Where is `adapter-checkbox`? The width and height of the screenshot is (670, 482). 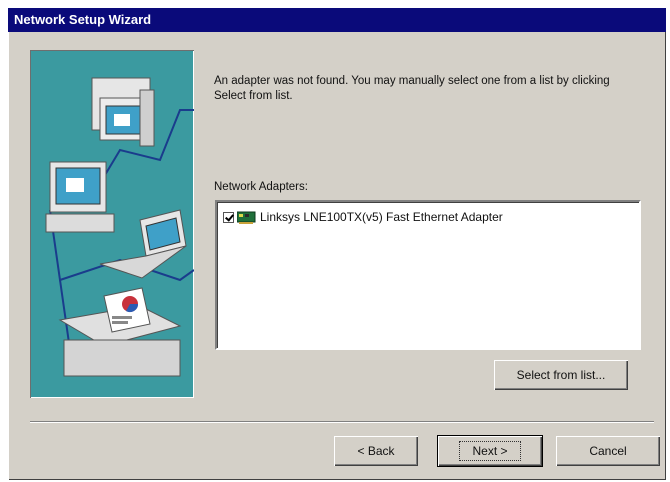 adapter-checkbox is located at coordinates (228, 217).